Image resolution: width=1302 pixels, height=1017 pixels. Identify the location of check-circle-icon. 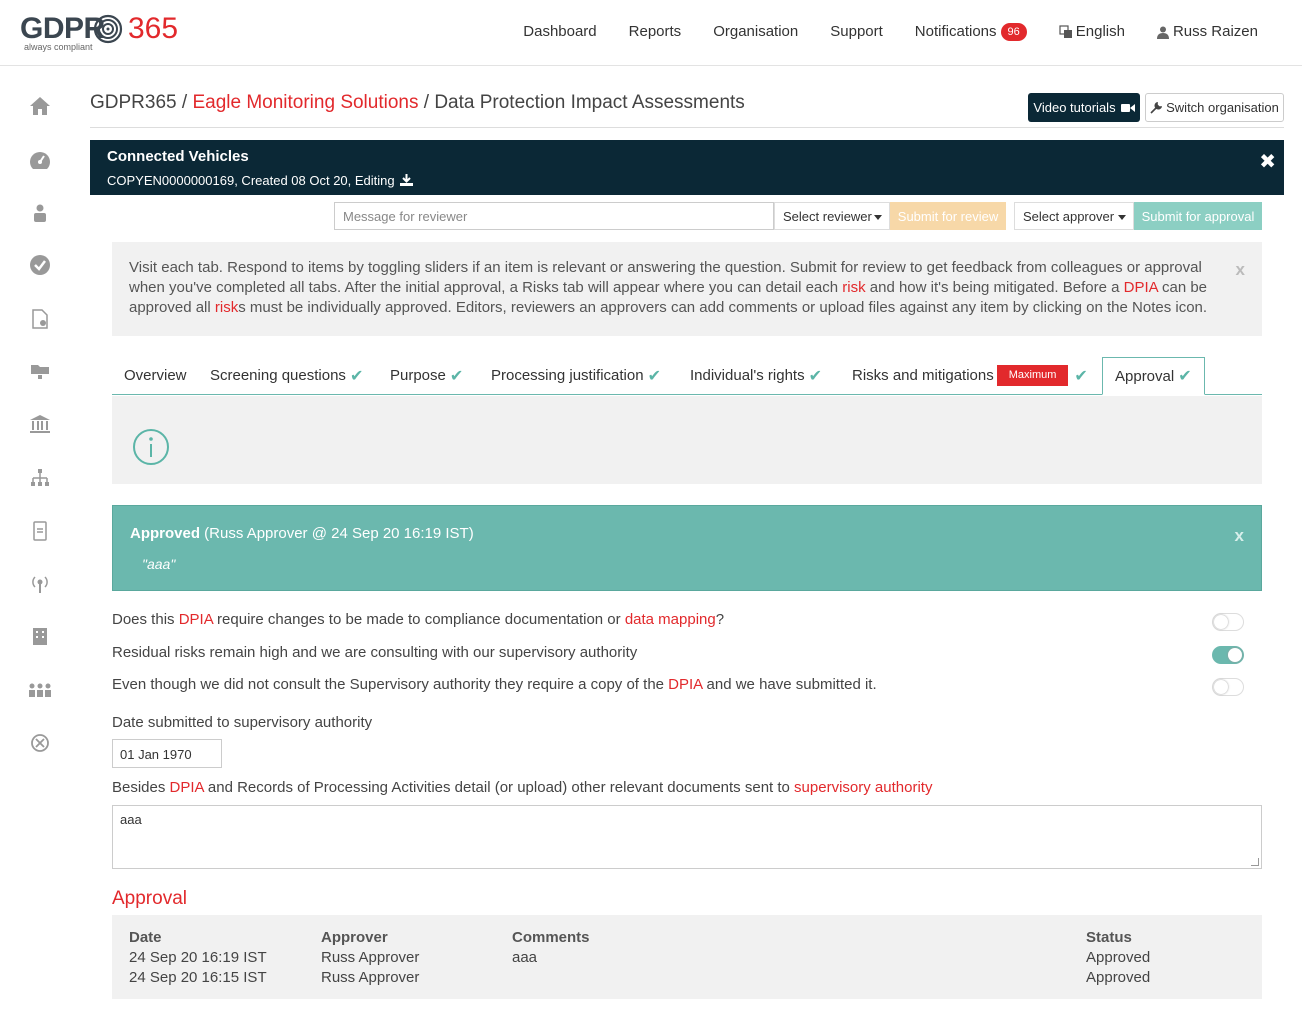
(40, 265).